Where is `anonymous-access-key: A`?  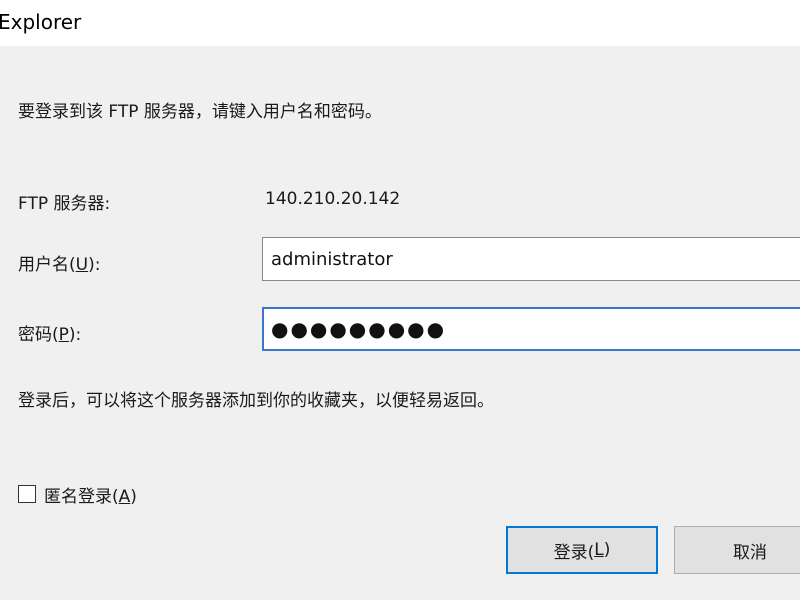 anonymous-access-key: A is located at coordinates (124, 496).